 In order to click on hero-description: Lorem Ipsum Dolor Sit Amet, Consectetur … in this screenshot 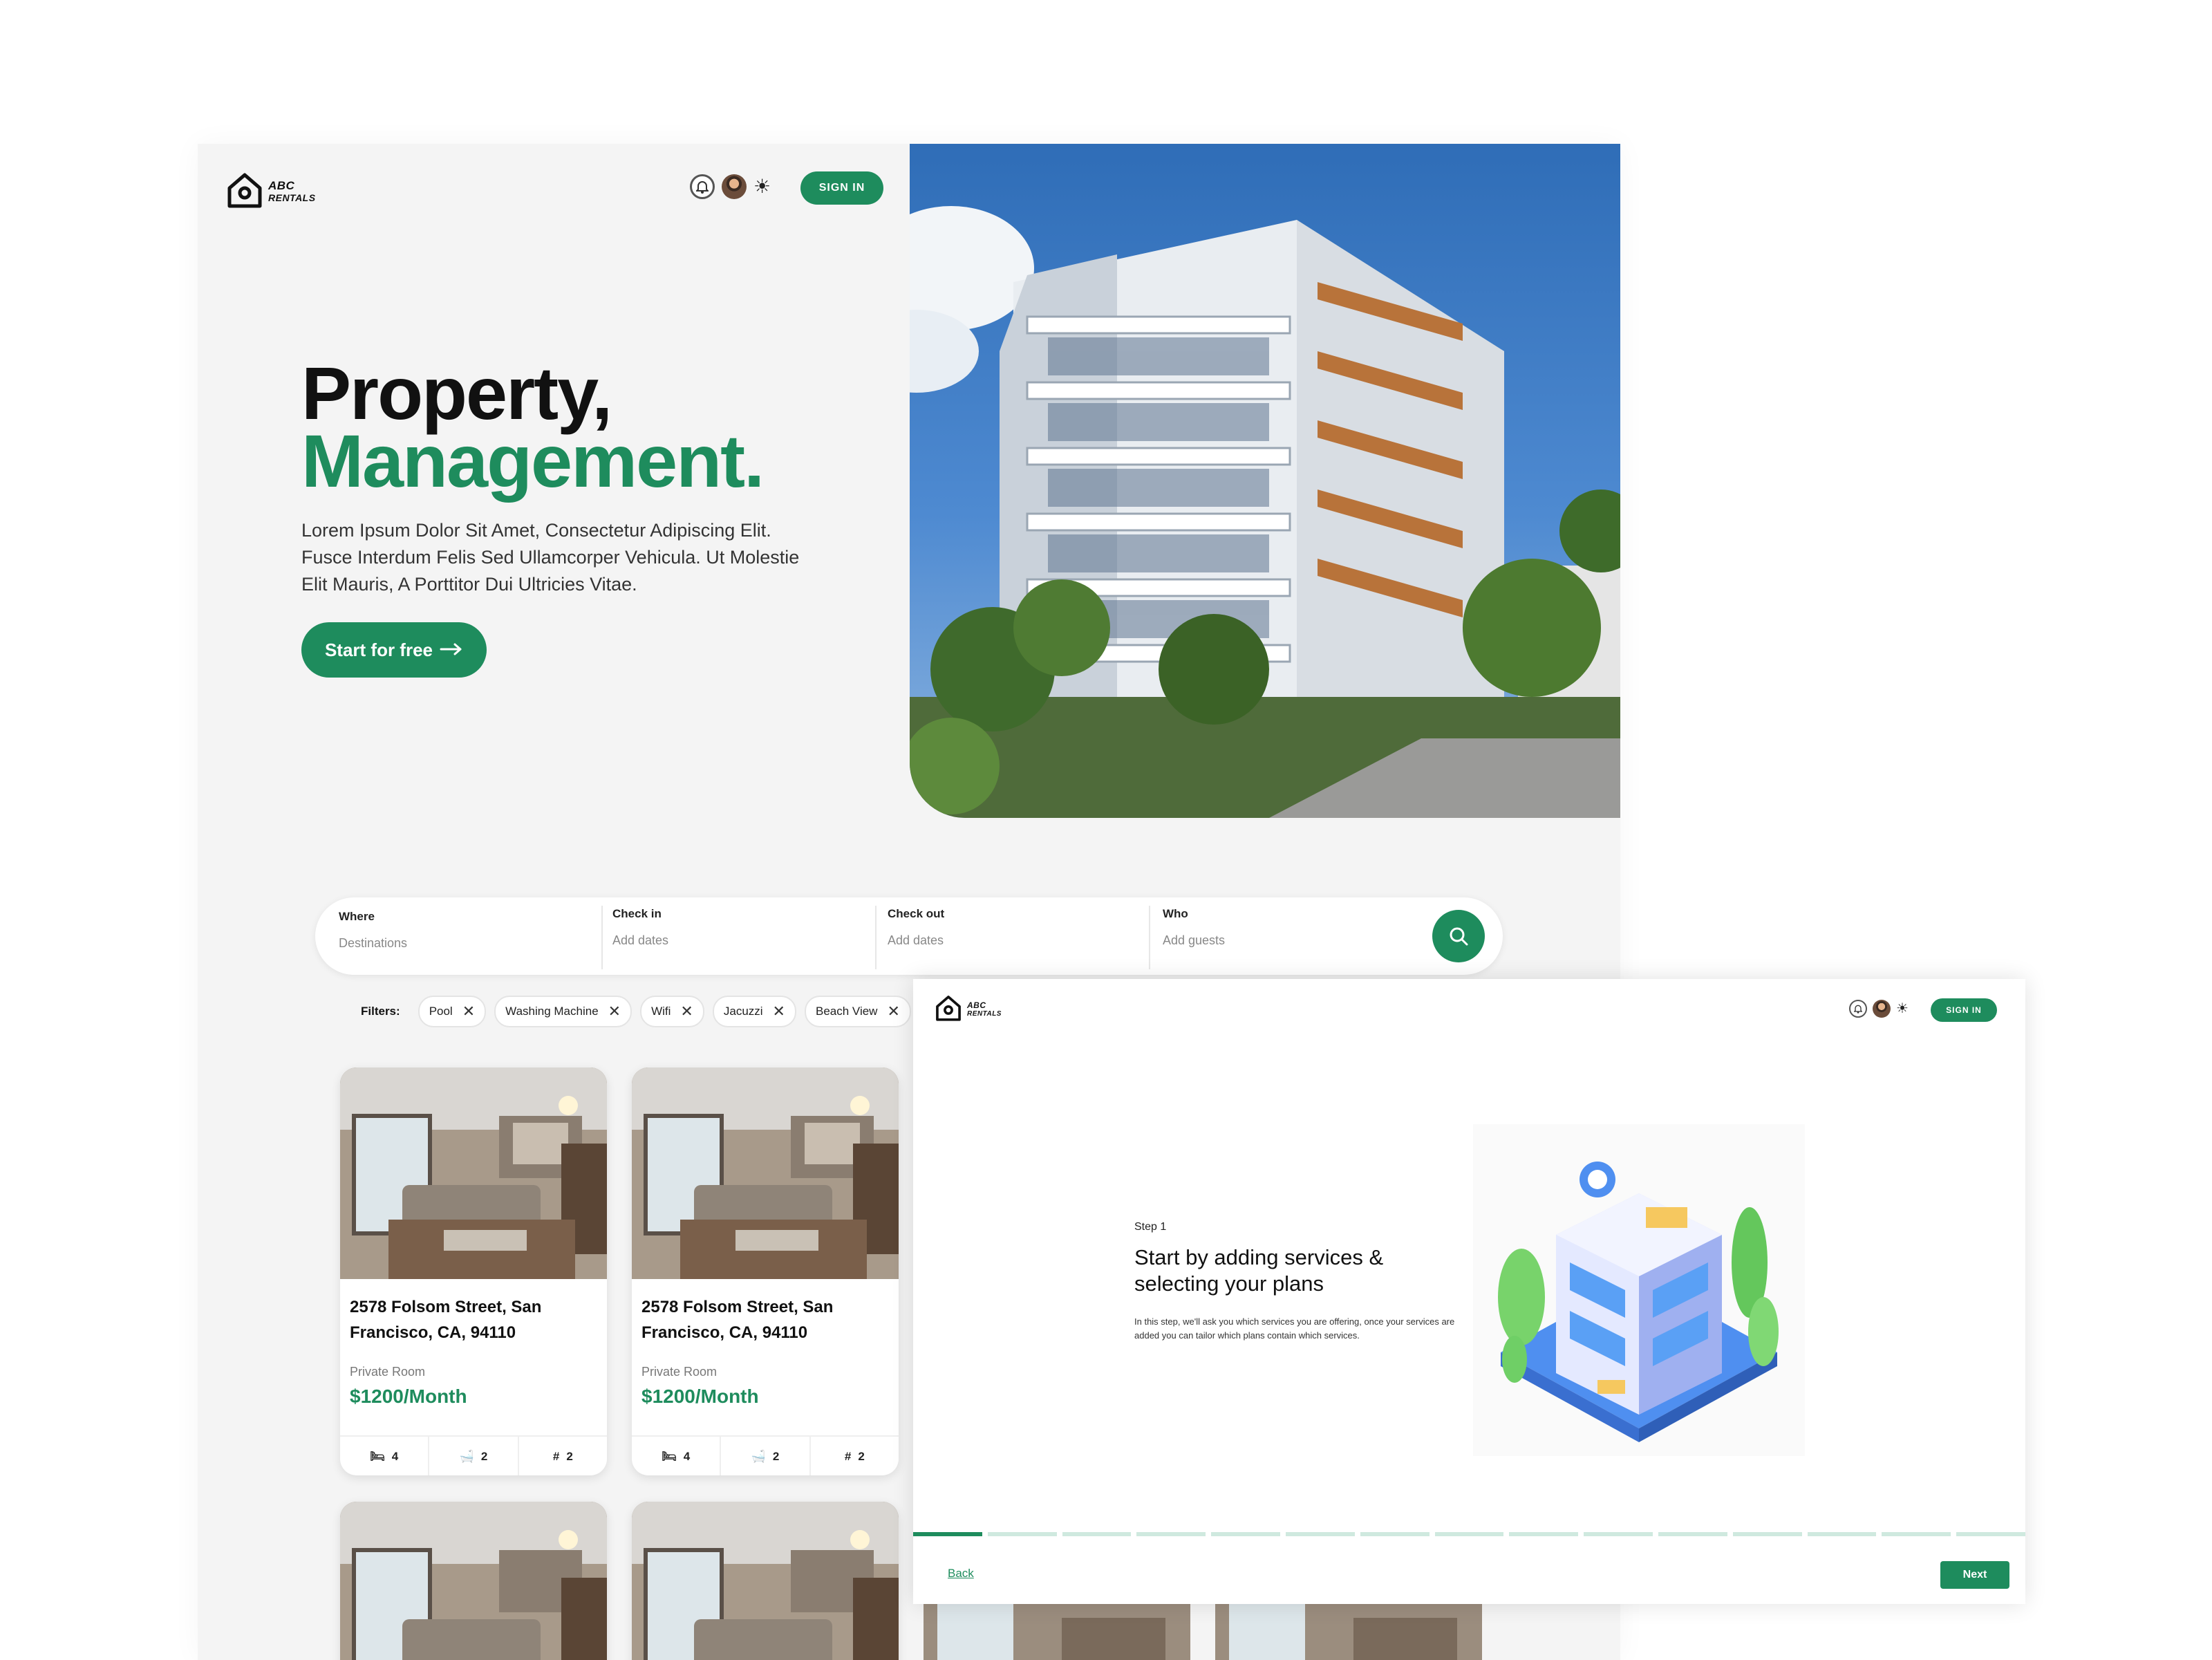, I will do `click(550, 557)`.